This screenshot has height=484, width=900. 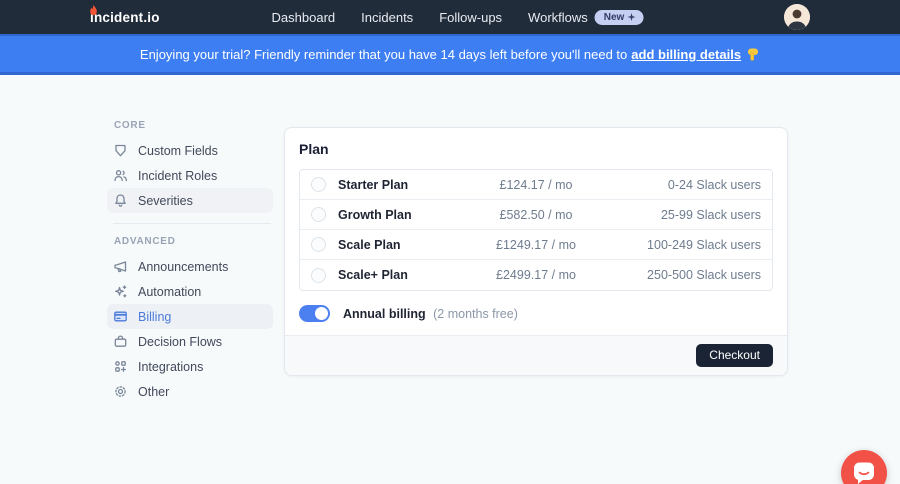 I want to click on annual-billing-toggle, so click(x=314, y=313).